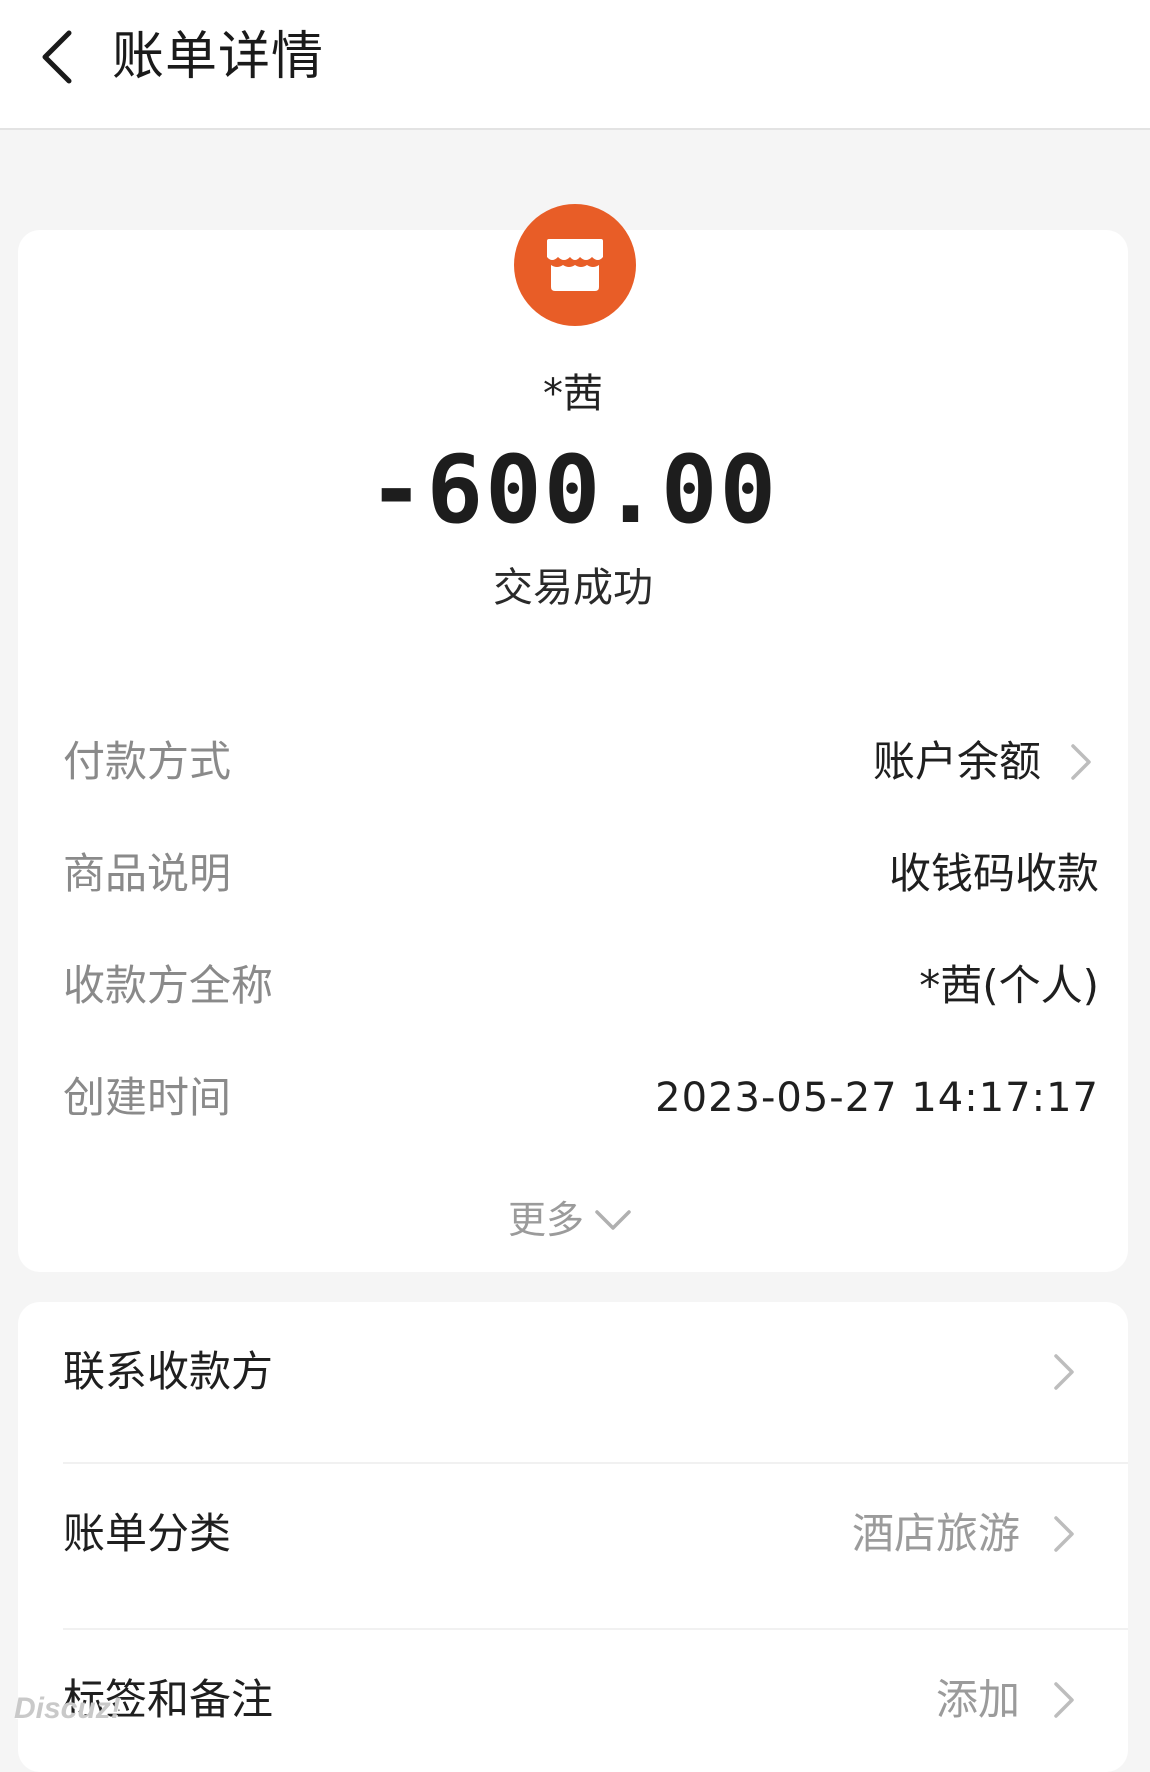 Image resolution: width=1150 pixels, height=1772 pixels. Describe the element at coordinates (573, 1700) in the screenshot. I see `action-tags-notes: 标签和备注 添加` at that location.